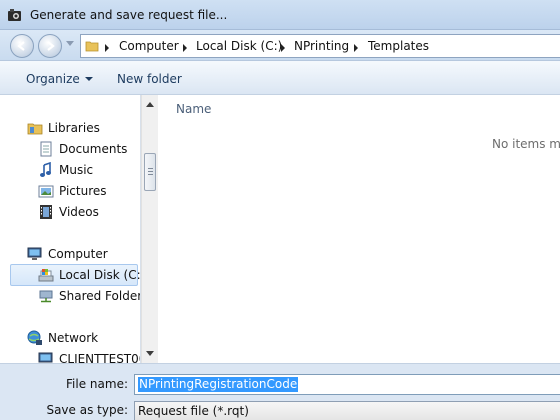  I want to click on recent-pages-dropdown-icon, so click(70, 44).